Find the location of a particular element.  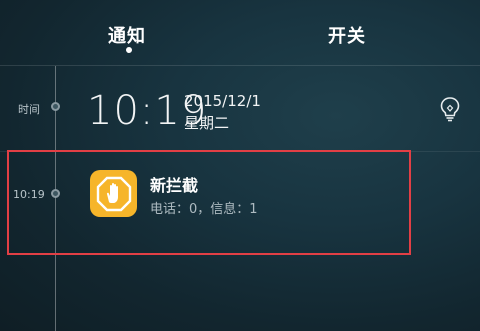

active-tab-indicator is located at coordinates (129, 50).